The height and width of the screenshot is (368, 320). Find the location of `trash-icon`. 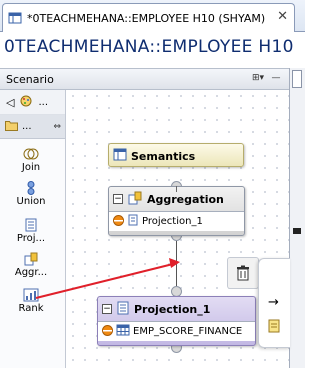

trash-icon is located at coordinates (243, 273).